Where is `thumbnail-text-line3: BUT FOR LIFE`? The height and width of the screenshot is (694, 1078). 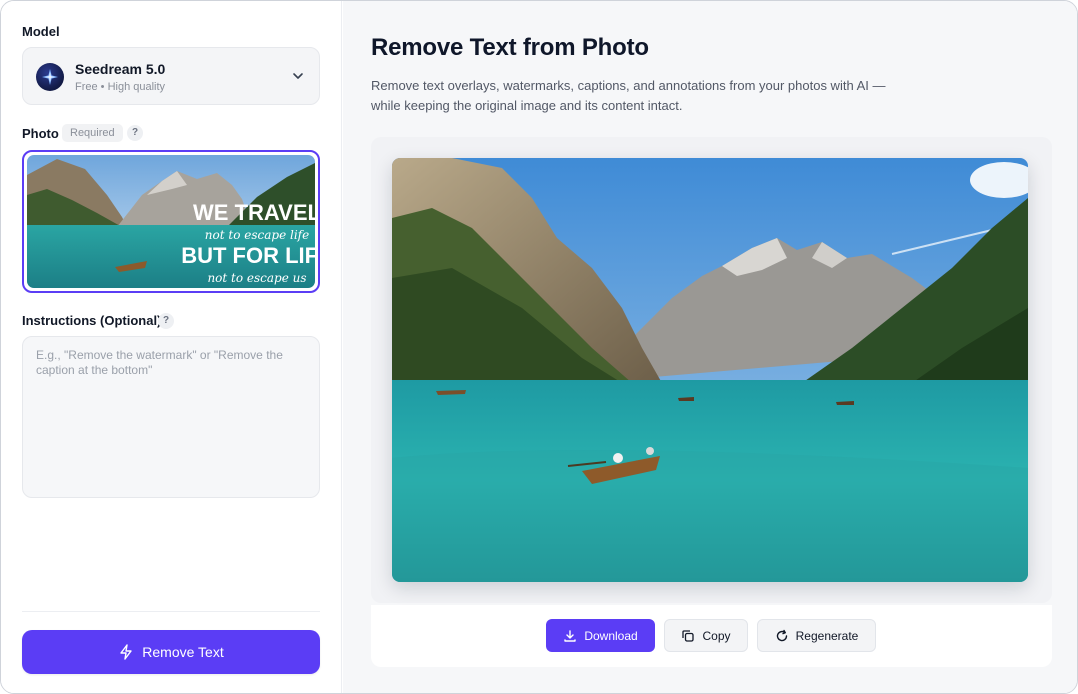 thumbnail-text-line3: BUT FOR LIFE is located at coordinates (248, 255).